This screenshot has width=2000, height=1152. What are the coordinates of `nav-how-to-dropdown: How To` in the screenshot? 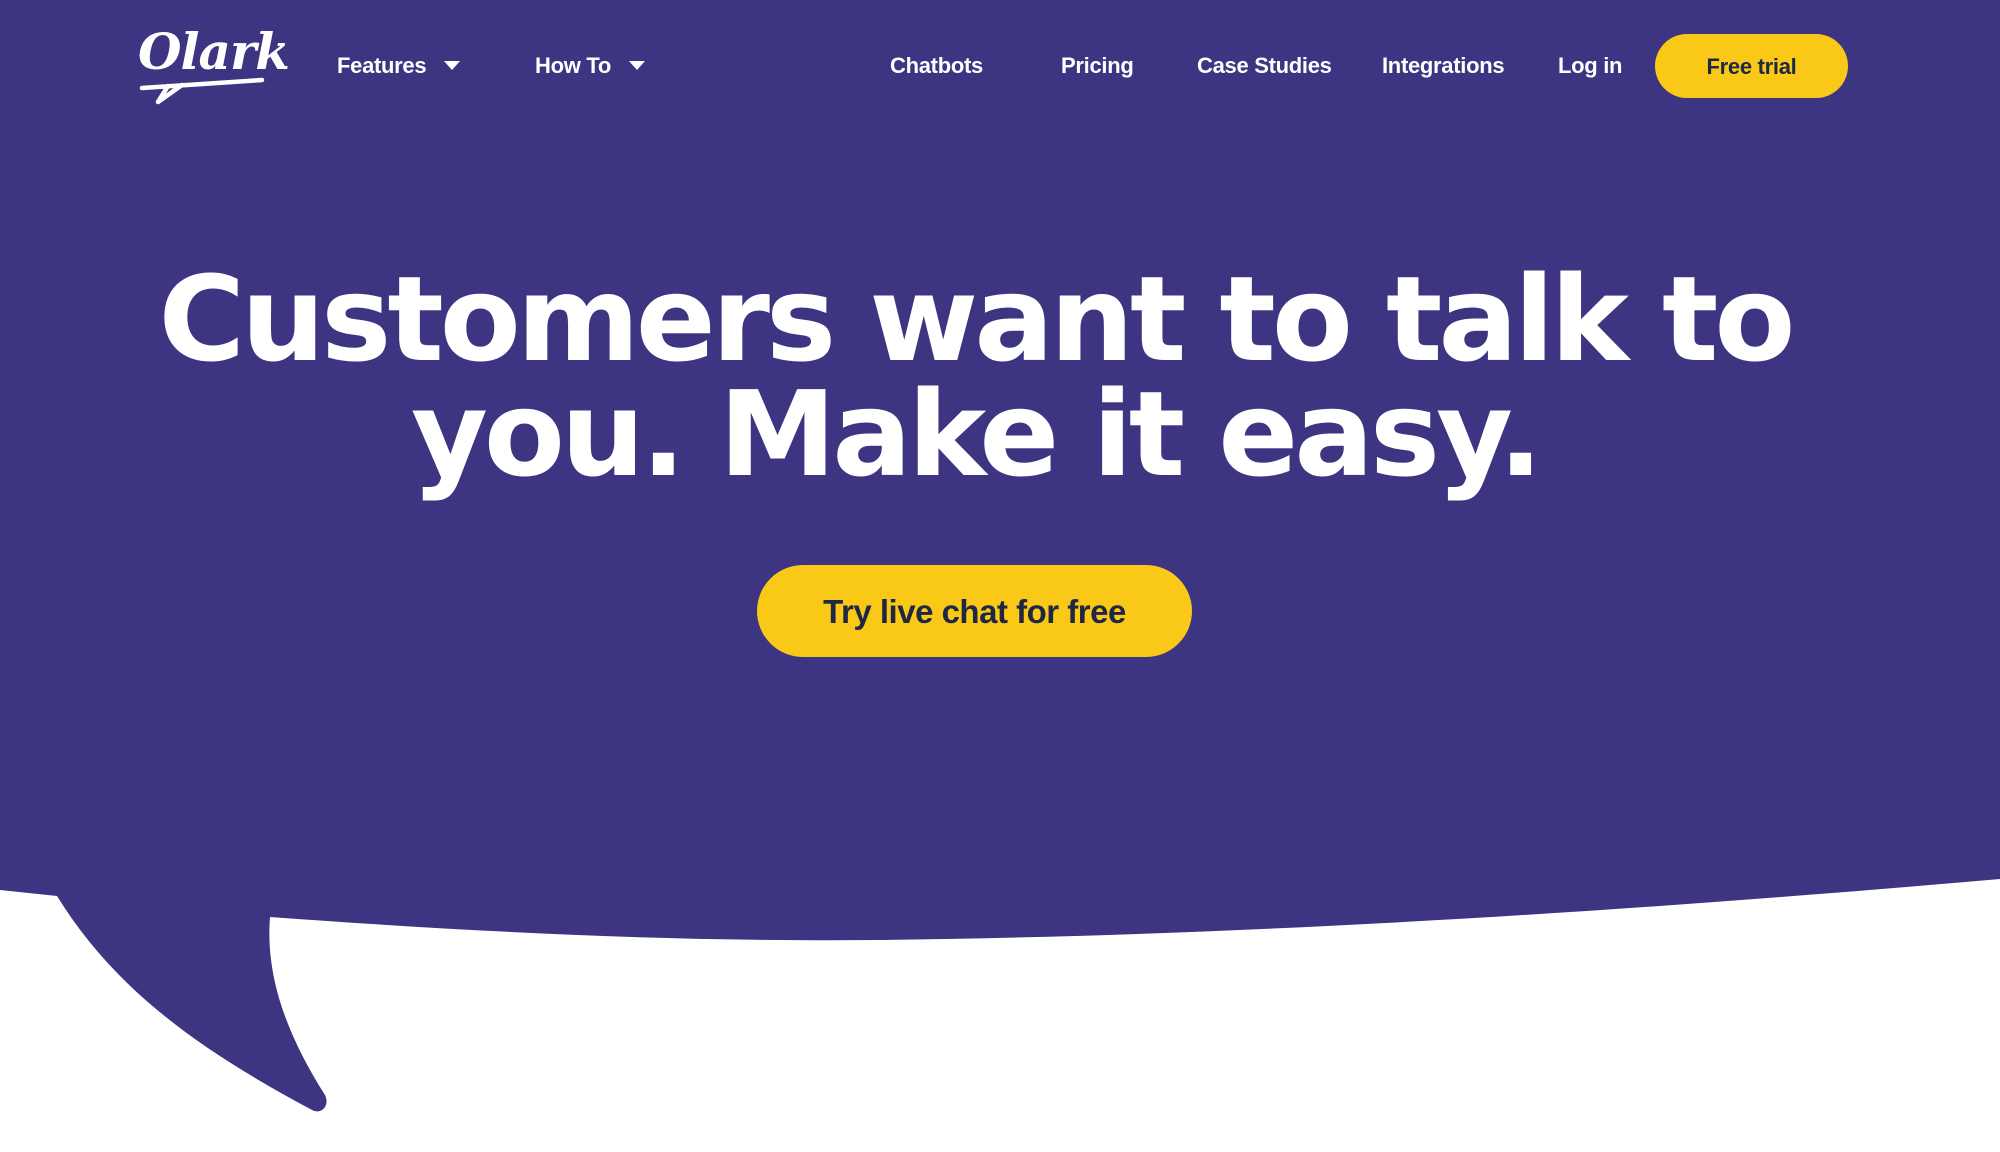 It's located at (590, 66).